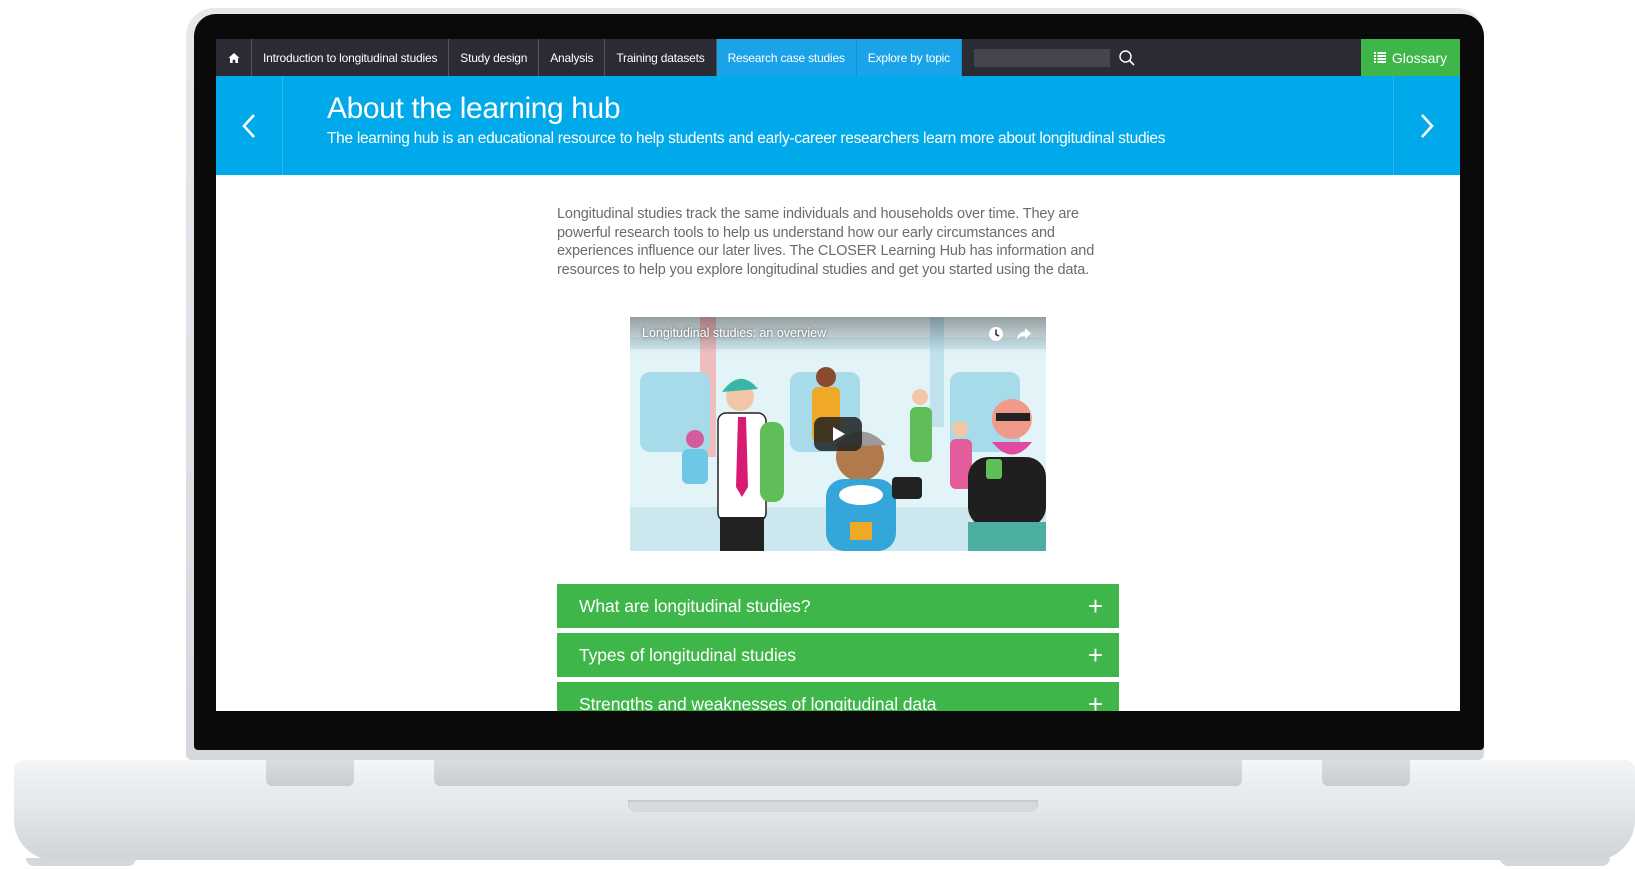  What do you see at coordinates (786, 57) in the screenshot?
I see `nav-item-research-case-studies: Research case studies` at bounding box center [786, 57].